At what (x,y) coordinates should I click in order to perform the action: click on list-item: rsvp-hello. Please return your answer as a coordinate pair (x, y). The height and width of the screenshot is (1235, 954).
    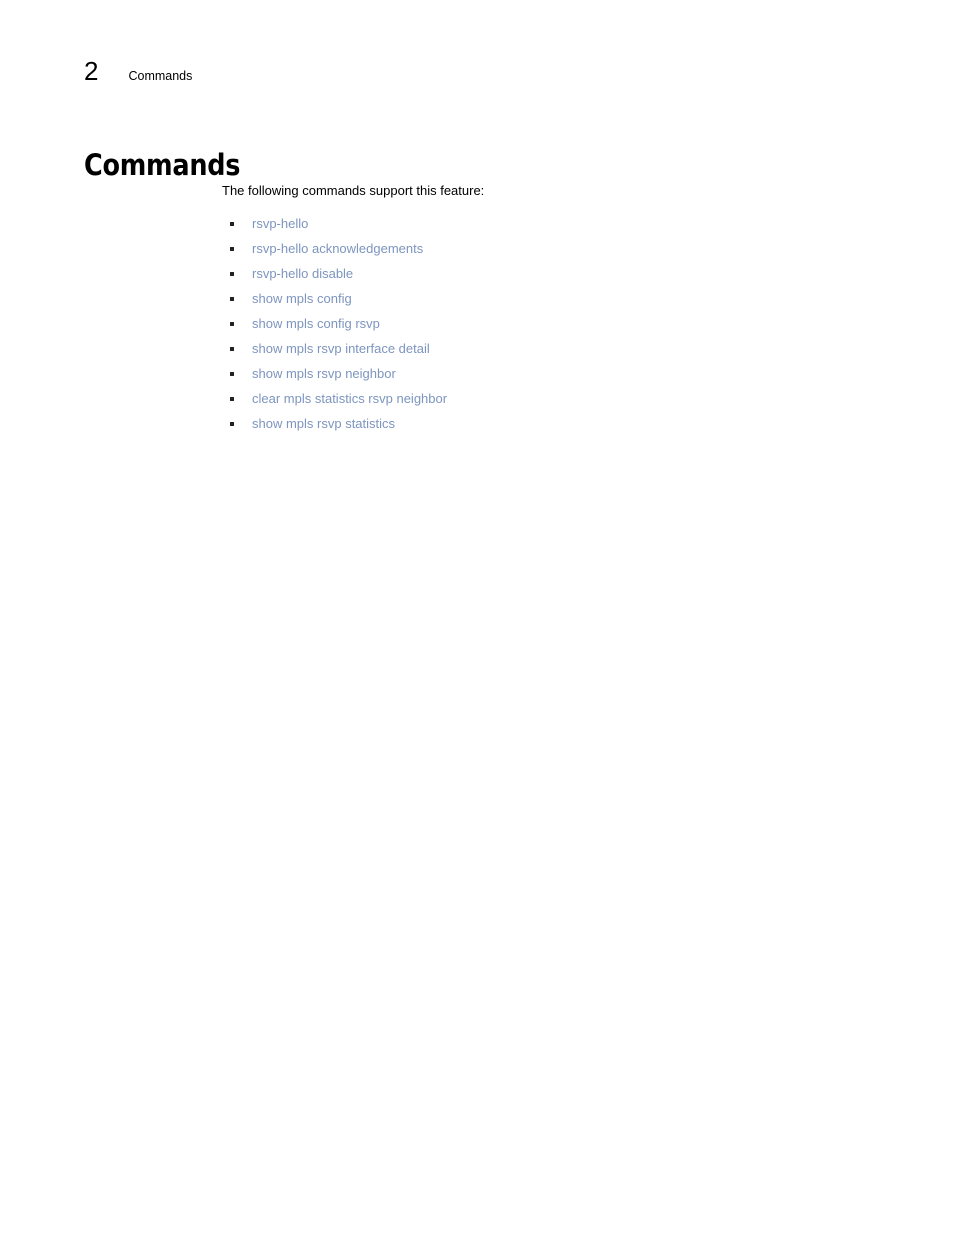
    Looking at the image, I should click on (532, 223).